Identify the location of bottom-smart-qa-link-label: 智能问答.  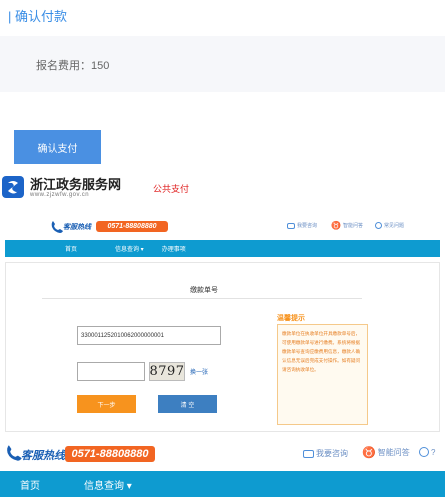
(393, 452).